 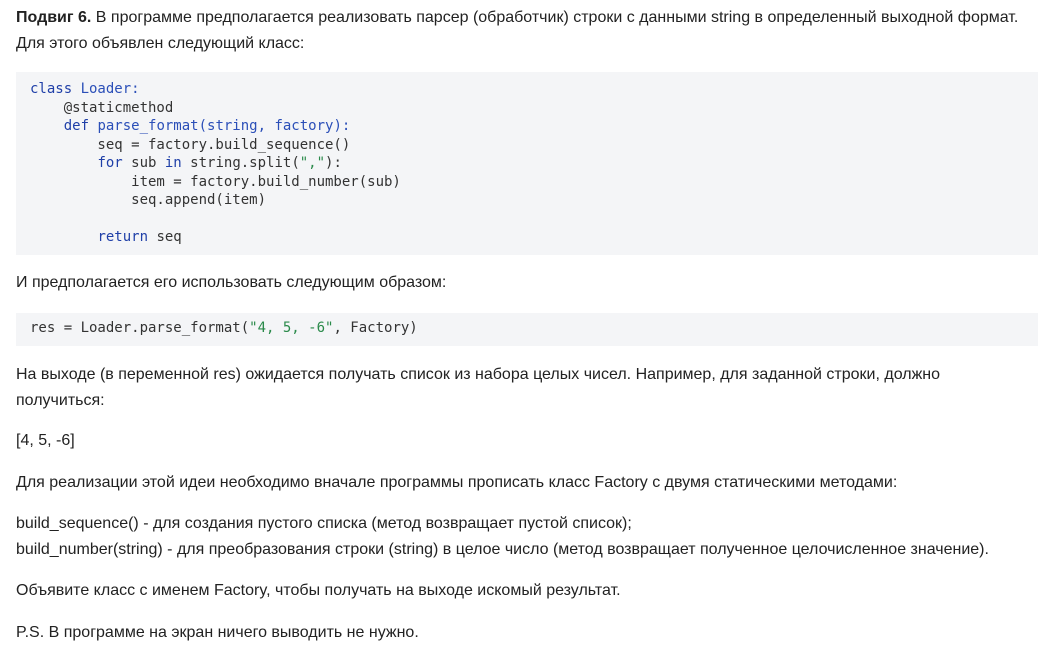 What do you see at coordinates (527, 200) in the screenshot?
I see `code-line: seq.append(item)` at bounding box center [527, 200].